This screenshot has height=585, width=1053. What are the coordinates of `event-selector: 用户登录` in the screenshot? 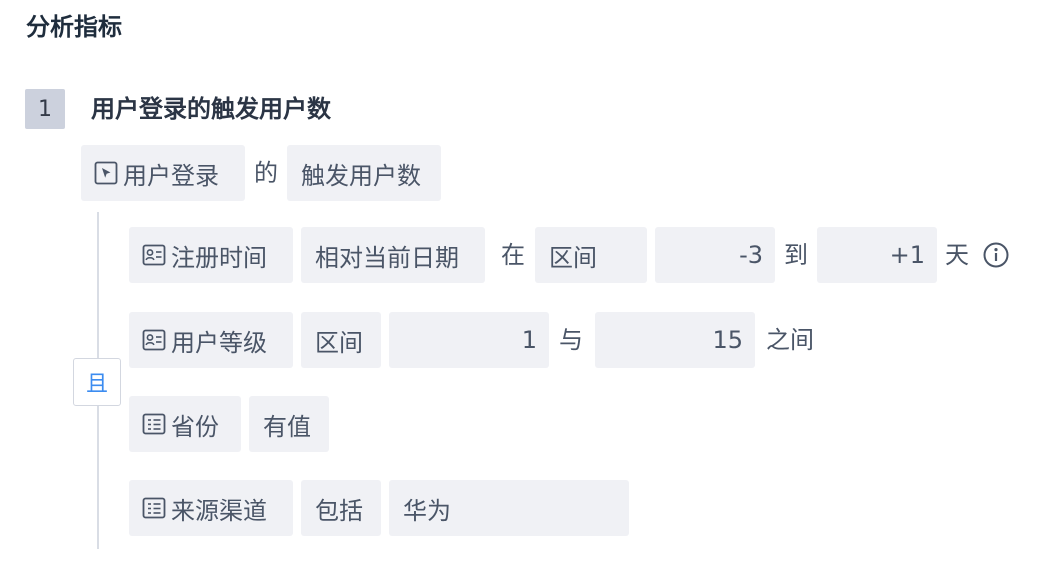 It's located at (163, 173).